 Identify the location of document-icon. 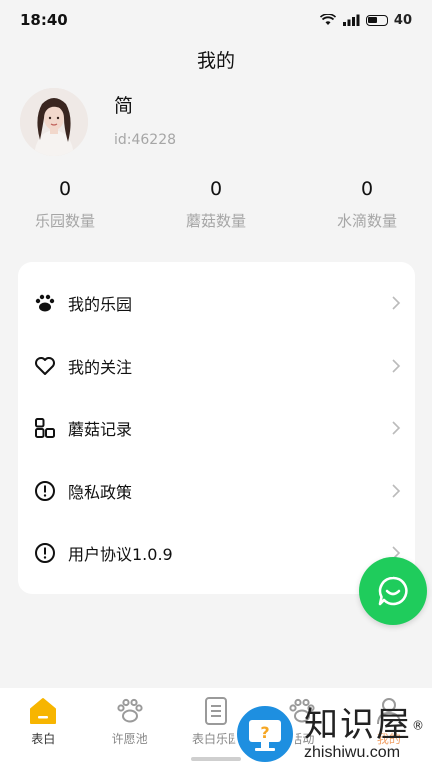
(216, 711).